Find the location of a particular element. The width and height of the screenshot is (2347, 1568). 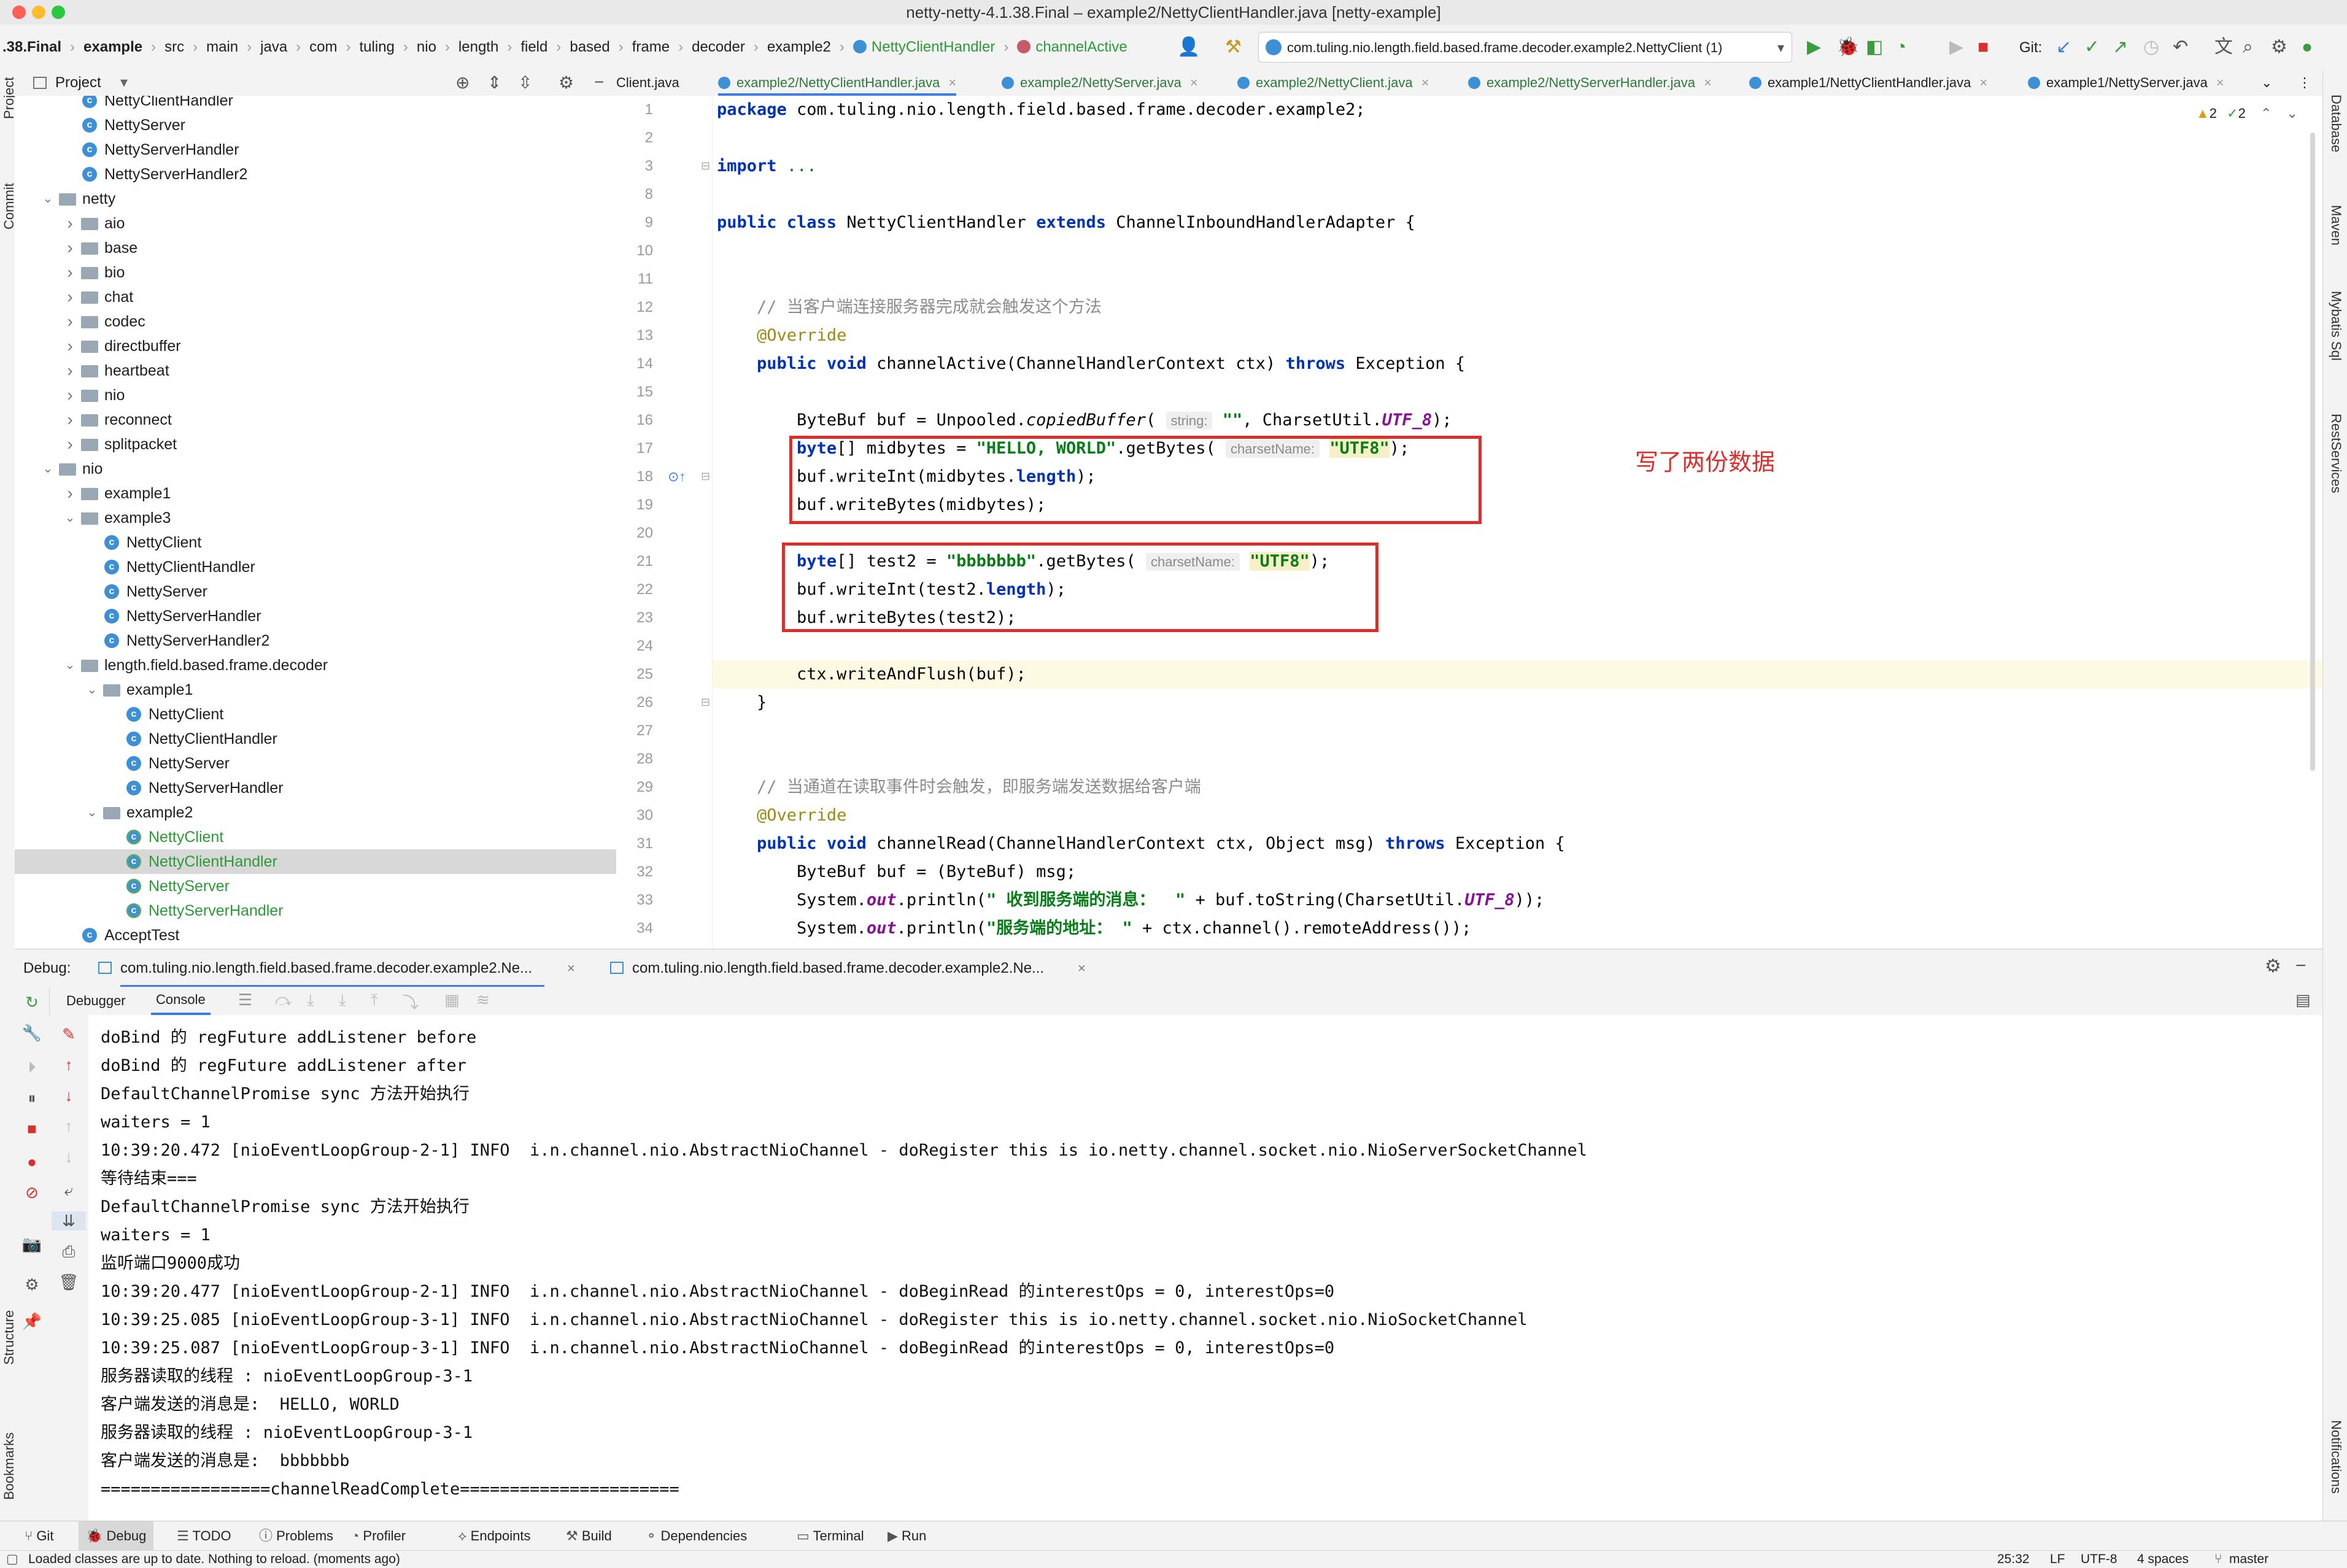

tool-window-profiler: ◔ Profiler is located at coordinates (378, 1536).